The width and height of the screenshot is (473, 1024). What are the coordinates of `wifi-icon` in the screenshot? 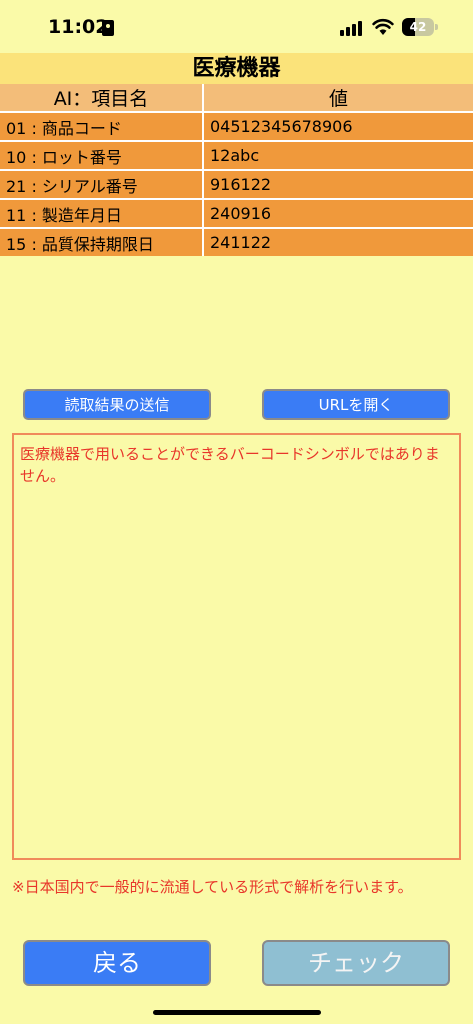 It's located at (383, 26).